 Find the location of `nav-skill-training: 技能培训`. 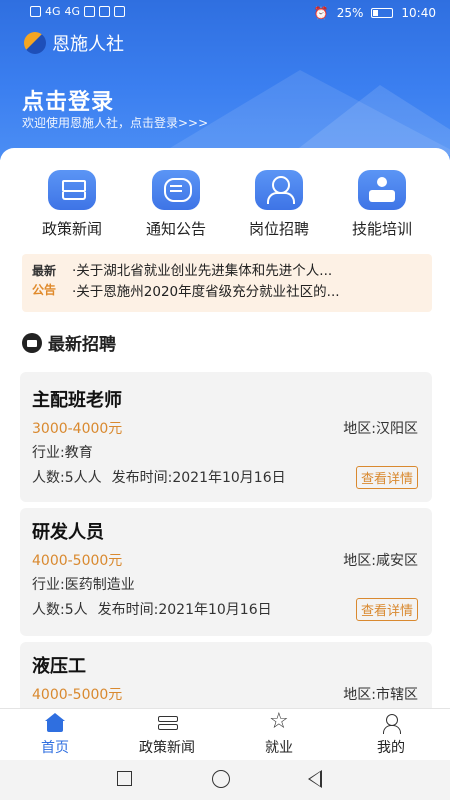

nav-skill-training: 技能培训 is located at coordinates (382, 204).